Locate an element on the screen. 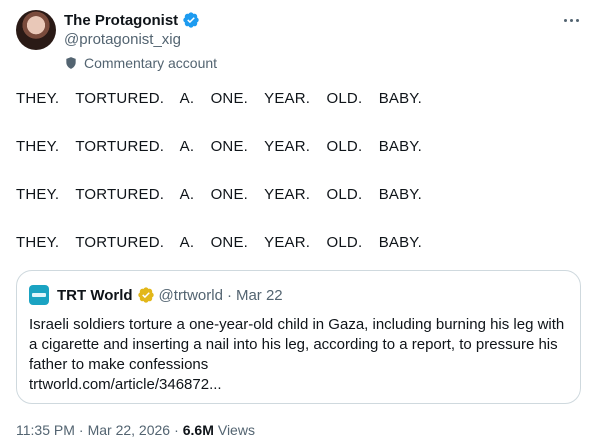 The width and height of the screenshot is (595, 447). author-handle: @protagonist_xig is located at coordinates (122, 39).